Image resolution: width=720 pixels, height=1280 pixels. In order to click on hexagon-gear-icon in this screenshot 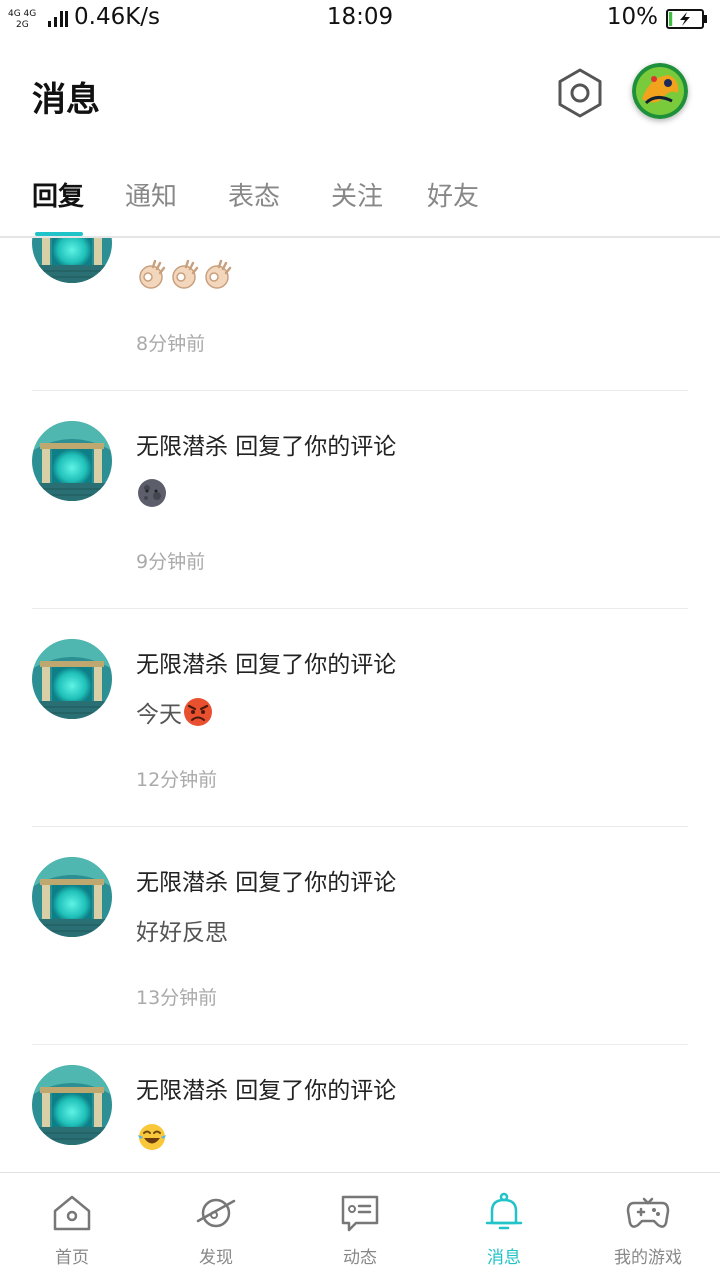, I will do `click(580, 93)`.